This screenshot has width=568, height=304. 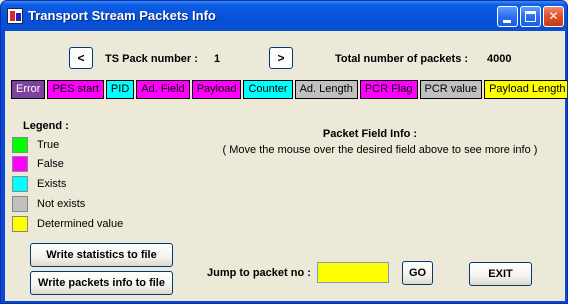 I want to click on next-packet-button: >, so click(x=281, y=58).